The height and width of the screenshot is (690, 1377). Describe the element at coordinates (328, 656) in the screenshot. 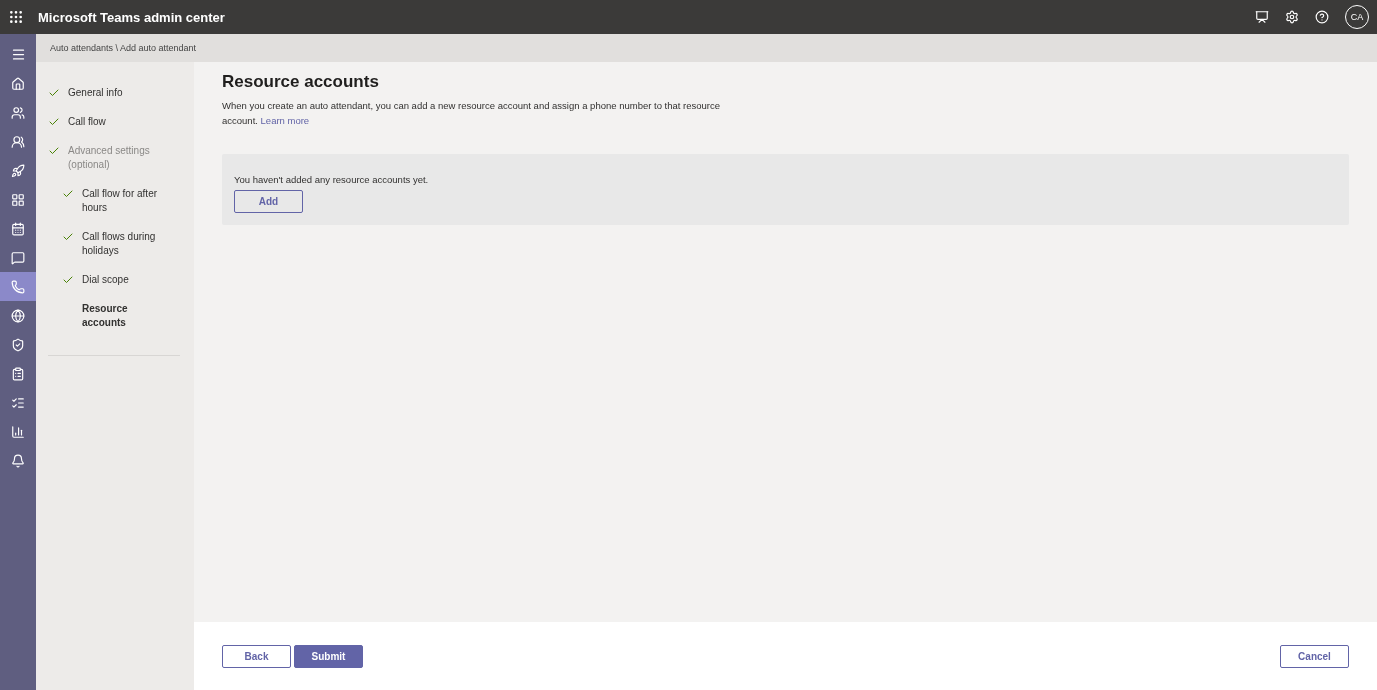

I see `submit-button: Submit` at that location.